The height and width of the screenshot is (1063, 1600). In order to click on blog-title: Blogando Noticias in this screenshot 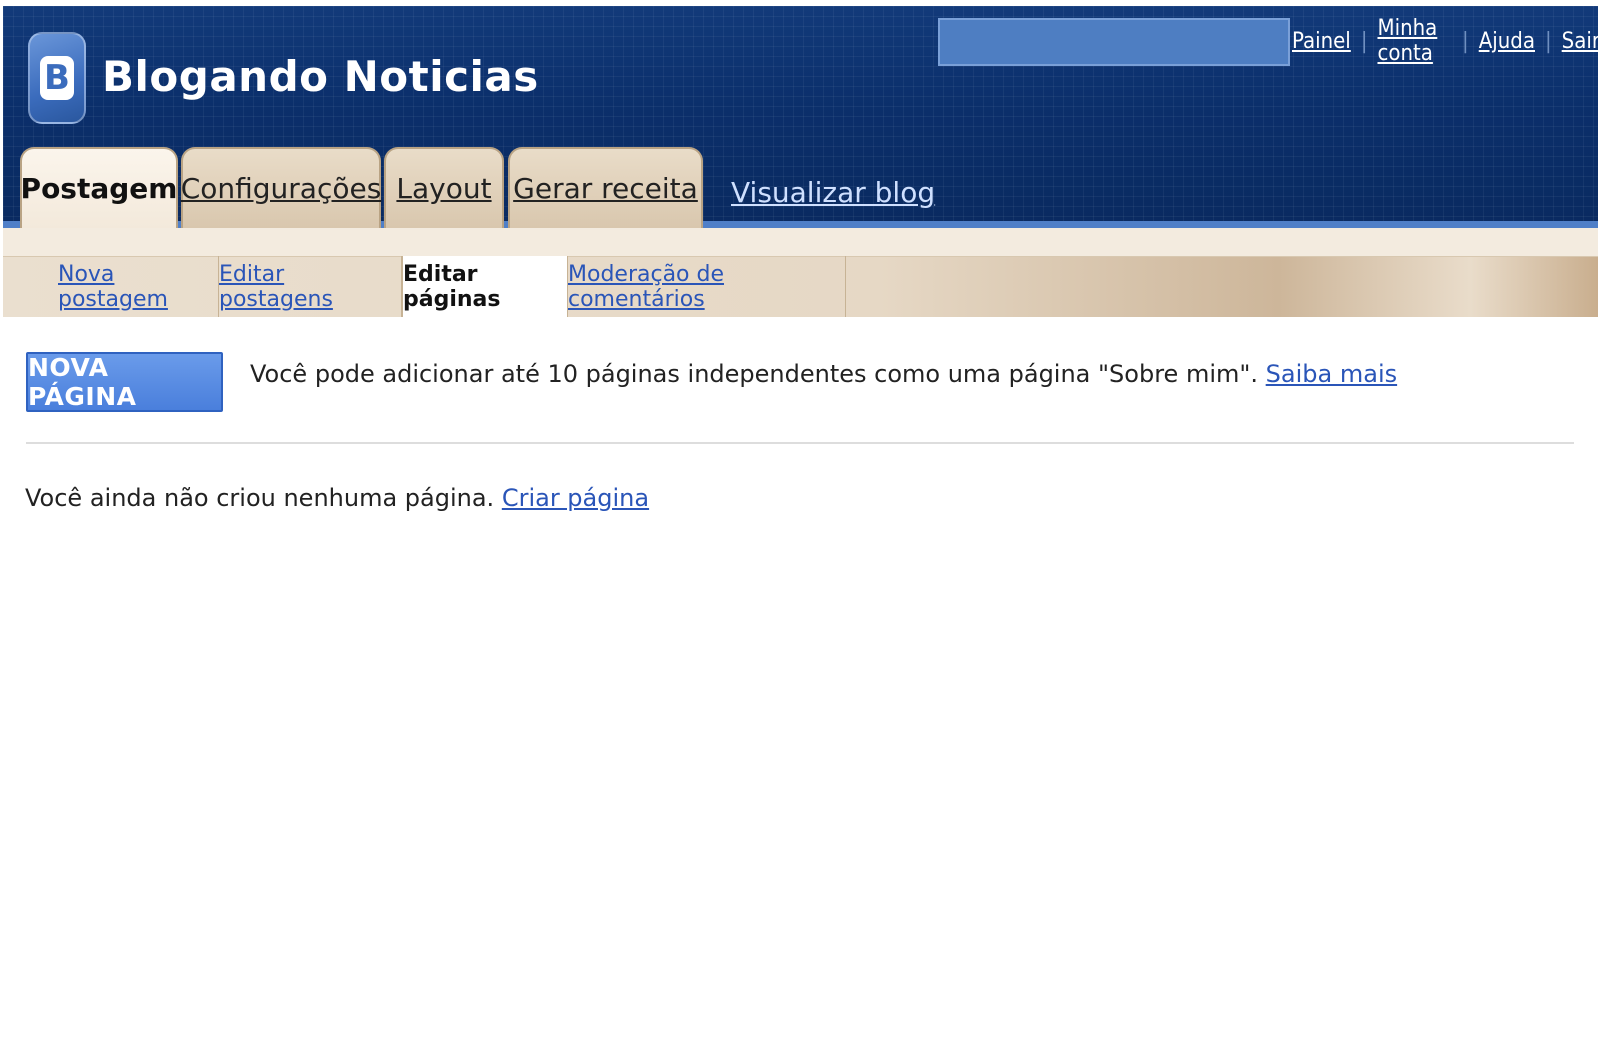, I will do `click(320, 76)`.